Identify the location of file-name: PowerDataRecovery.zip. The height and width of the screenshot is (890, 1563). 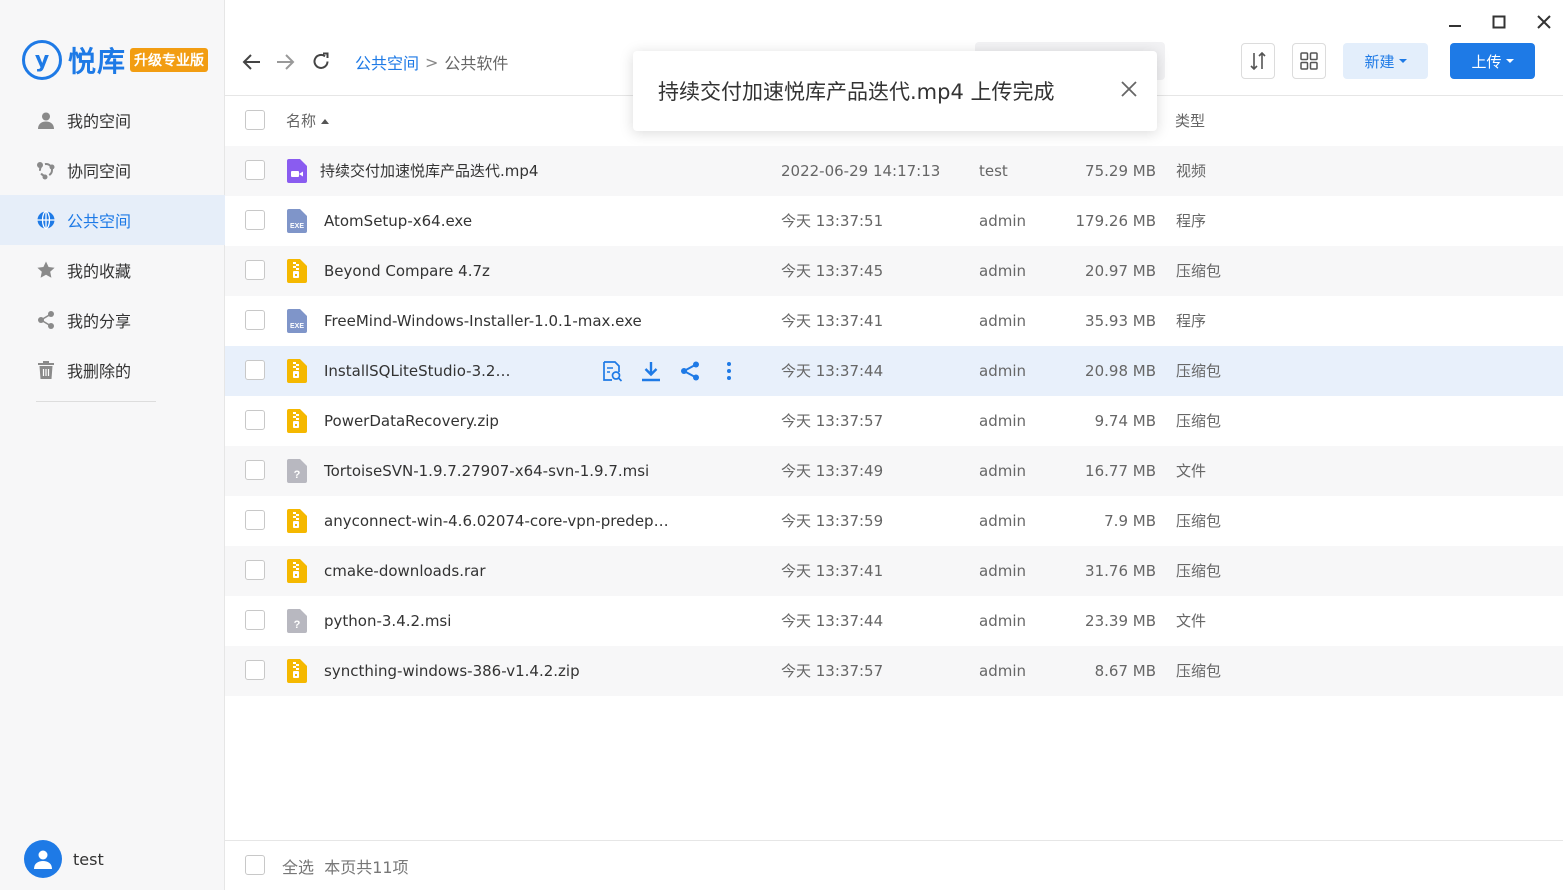
(411, 421).